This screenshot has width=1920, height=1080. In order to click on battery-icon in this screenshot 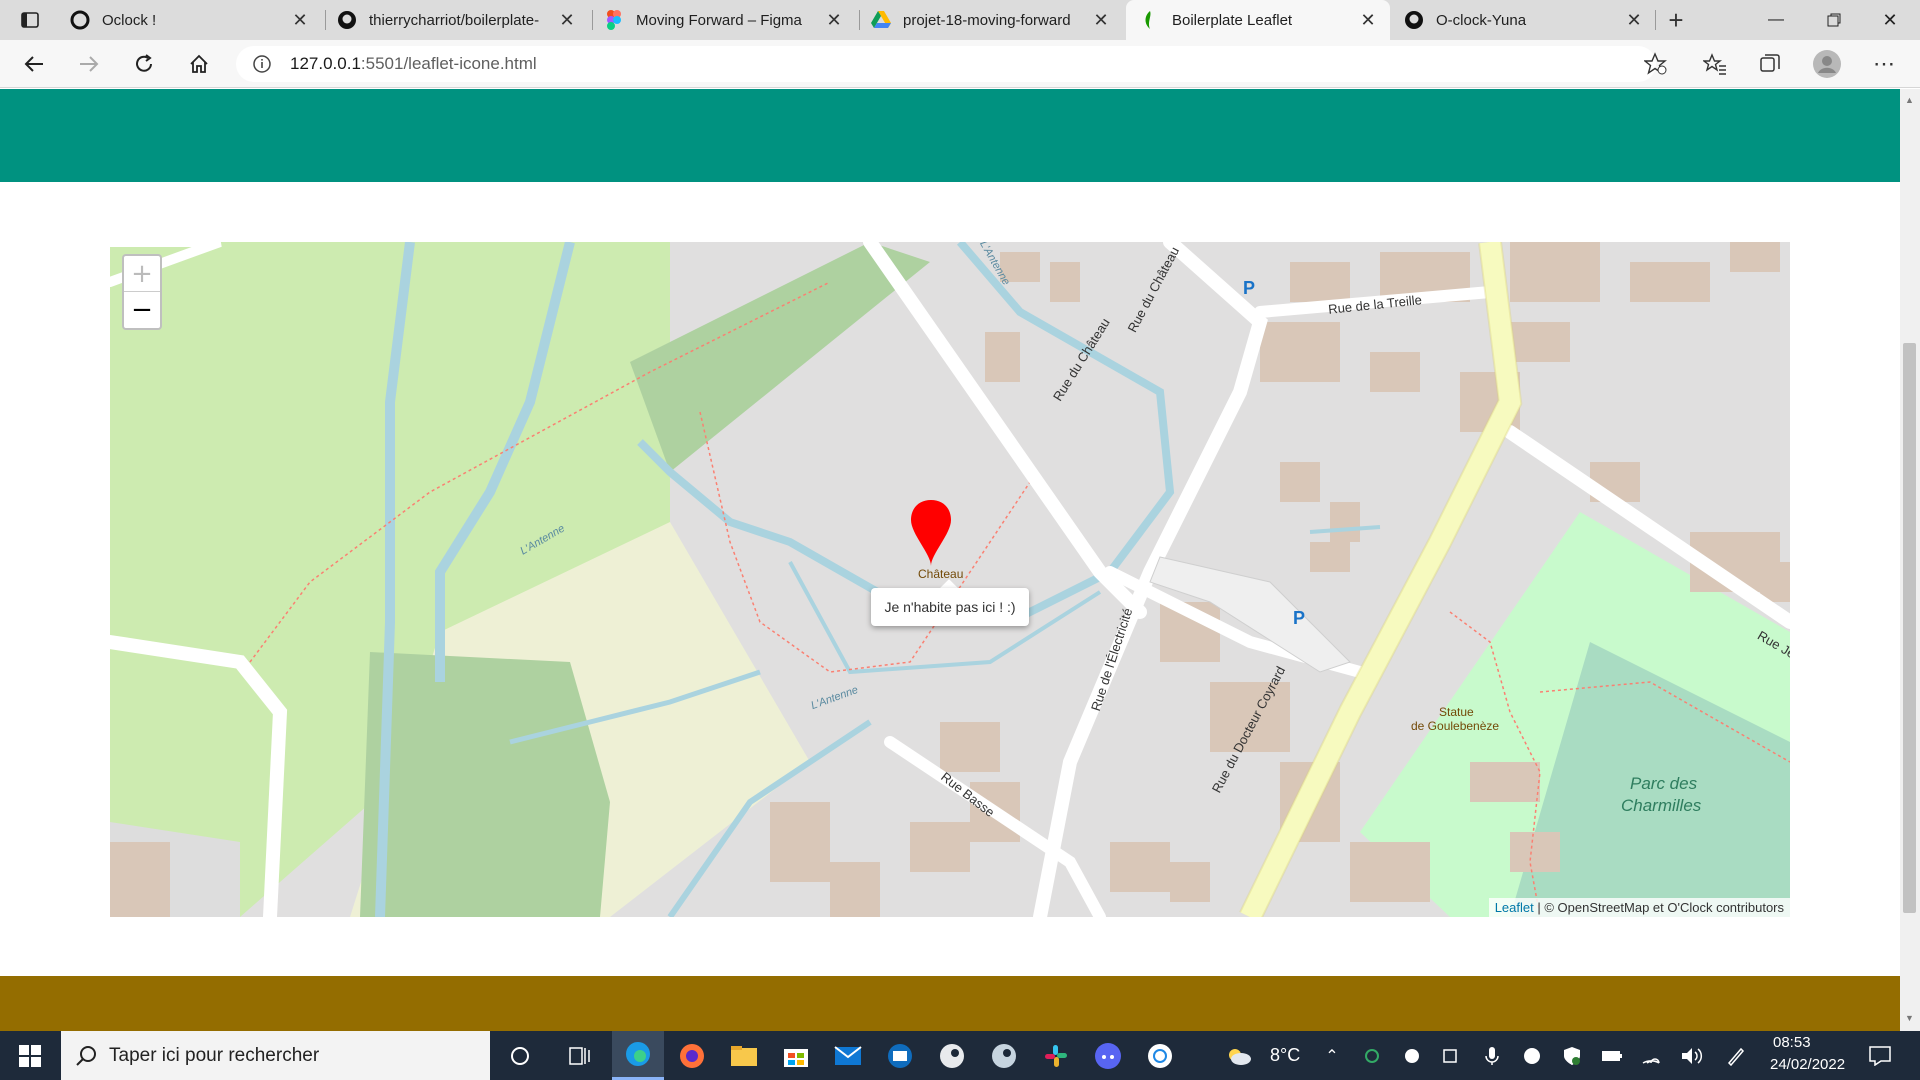, I will do `click(1612, 1055)`.